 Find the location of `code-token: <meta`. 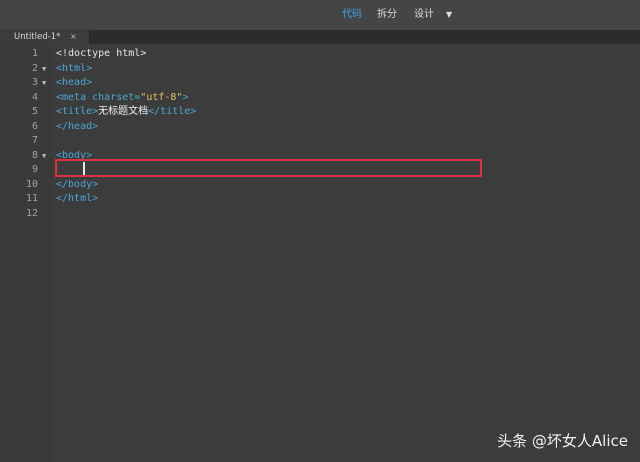

code-token: <meta is located at coordinates (74, 97).